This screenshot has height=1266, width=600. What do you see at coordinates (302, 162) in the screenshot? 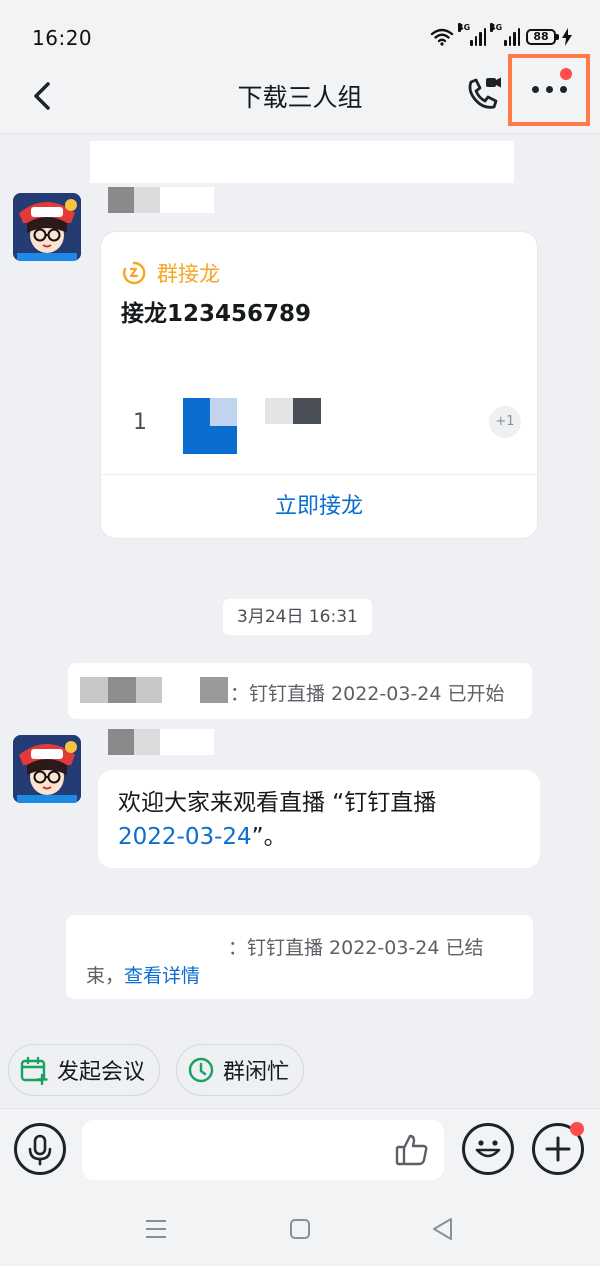
I see `obscured-message` at bounding box center [302, 162].